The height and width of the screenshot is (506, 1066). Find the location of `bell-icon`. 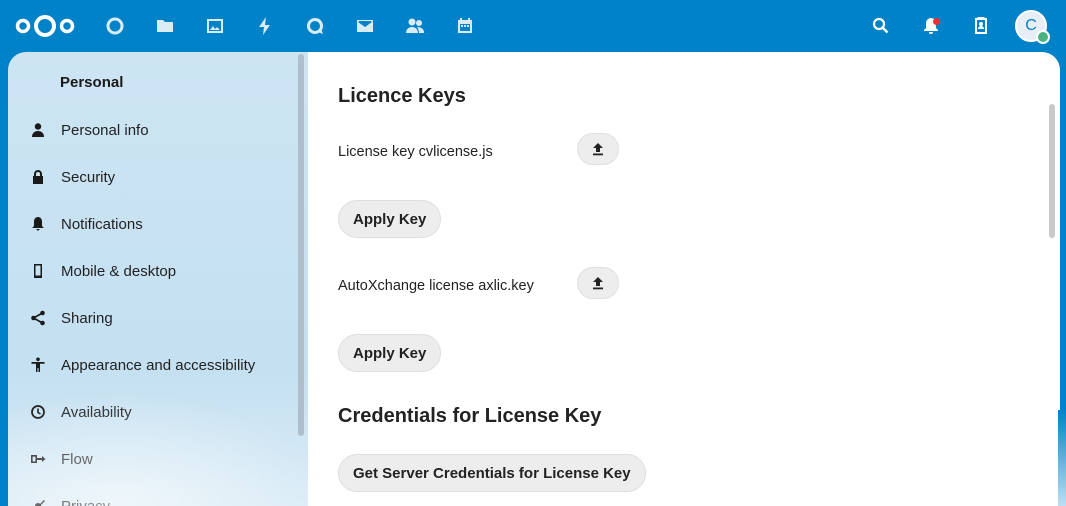

bell-icon is located at coordinates (38, 224).